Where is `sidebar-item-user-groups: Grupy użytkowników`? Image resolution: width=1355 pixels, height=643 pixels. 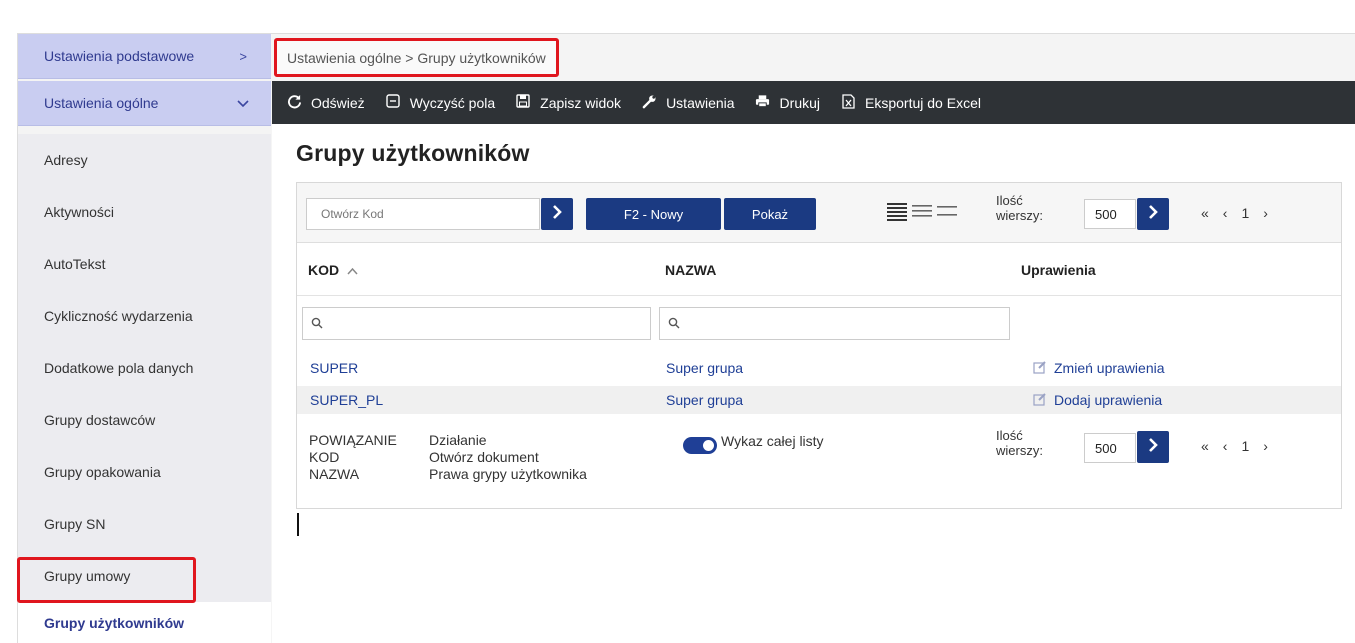
sidebar-item-user-groups: Grupy użytkowników is located at coordinates (144, 622).